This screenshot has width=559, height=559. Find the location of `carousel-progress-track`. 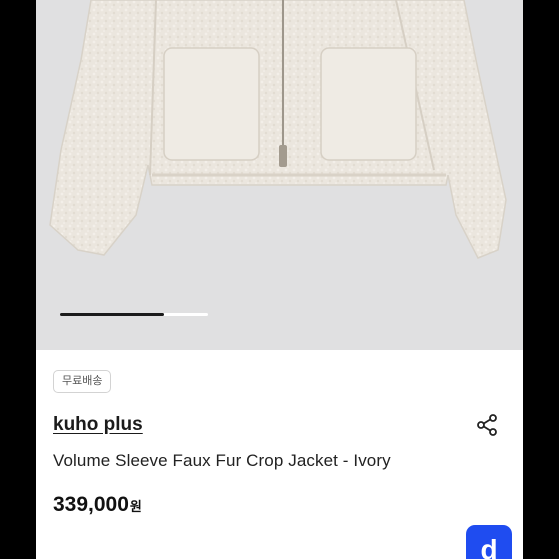

carousel-progress-track is located at coordinates (134, 314).